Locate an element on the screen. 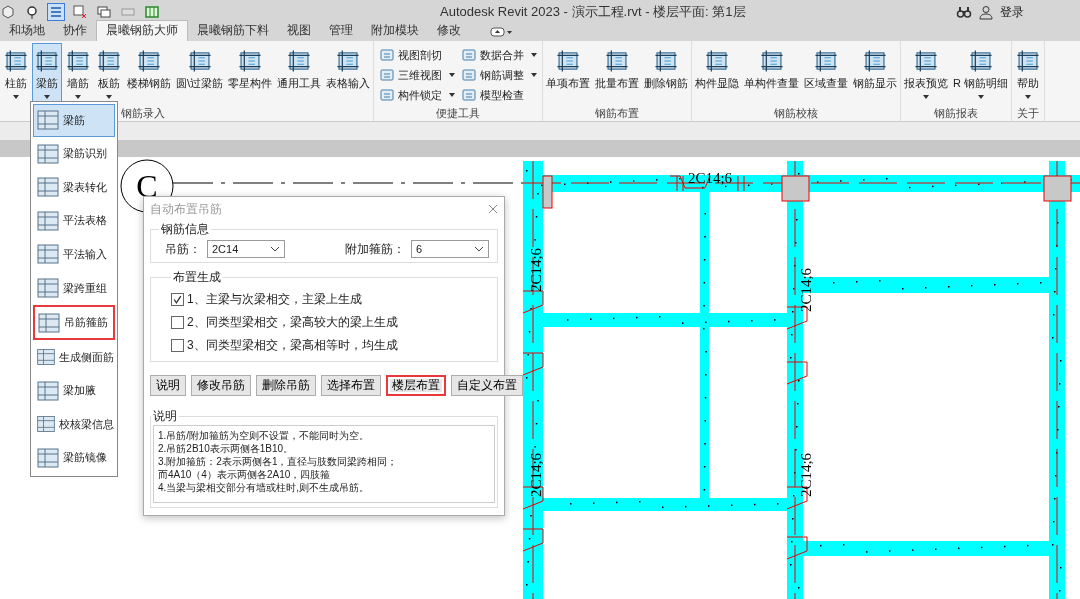  binoculars-icon is located at coordinates (964, 12).